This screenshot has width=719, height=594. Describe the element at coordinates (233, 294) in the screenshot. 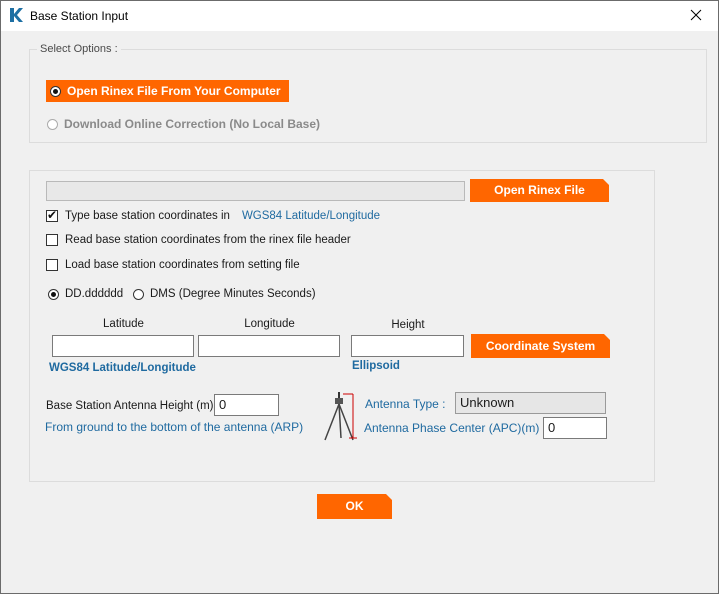

I see `radio-dms-label: DMS (Degree Minutes Seconds)` at that location.